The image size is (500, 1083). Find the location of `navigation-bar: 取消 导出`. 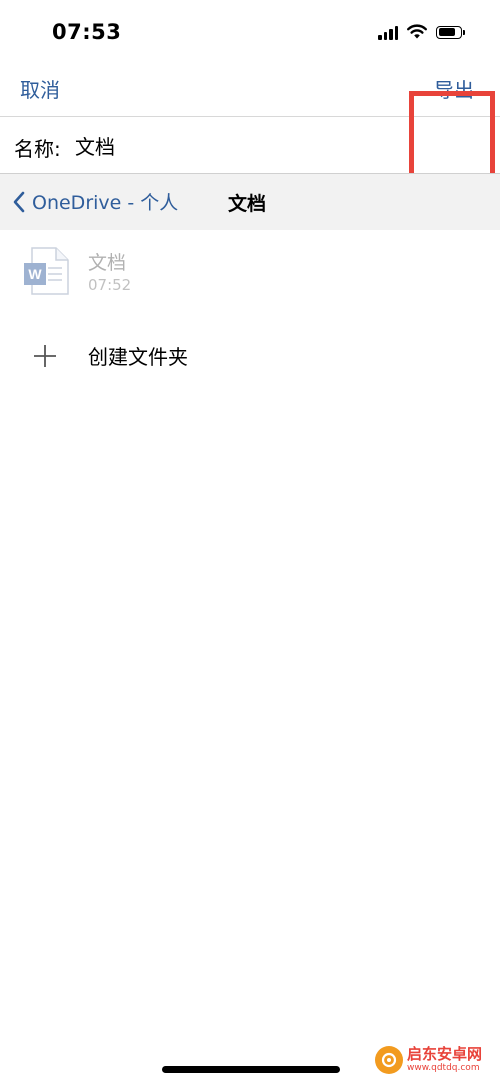

navigation-bar: 取消 导出 is located at coordinates (250, 128).